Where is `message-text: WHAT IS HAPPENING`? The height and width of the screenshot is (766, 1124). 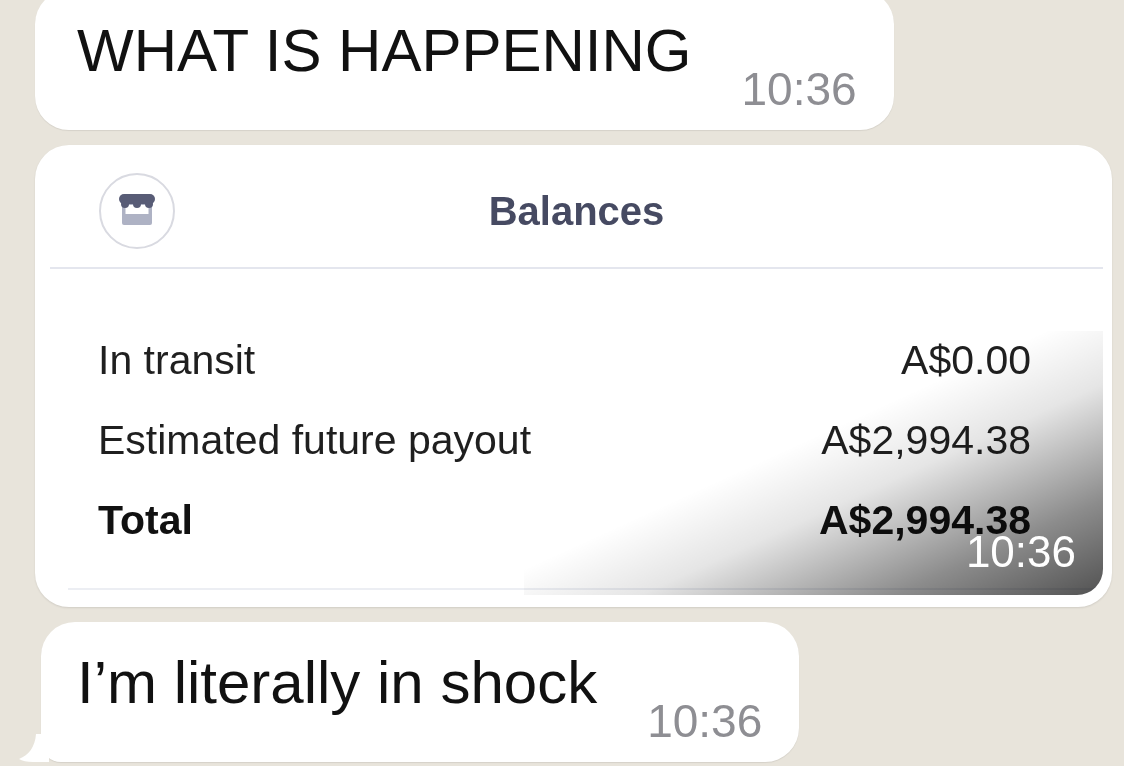
message-text: WHAT IS HAPPENING is located at coordinates (384, 50).